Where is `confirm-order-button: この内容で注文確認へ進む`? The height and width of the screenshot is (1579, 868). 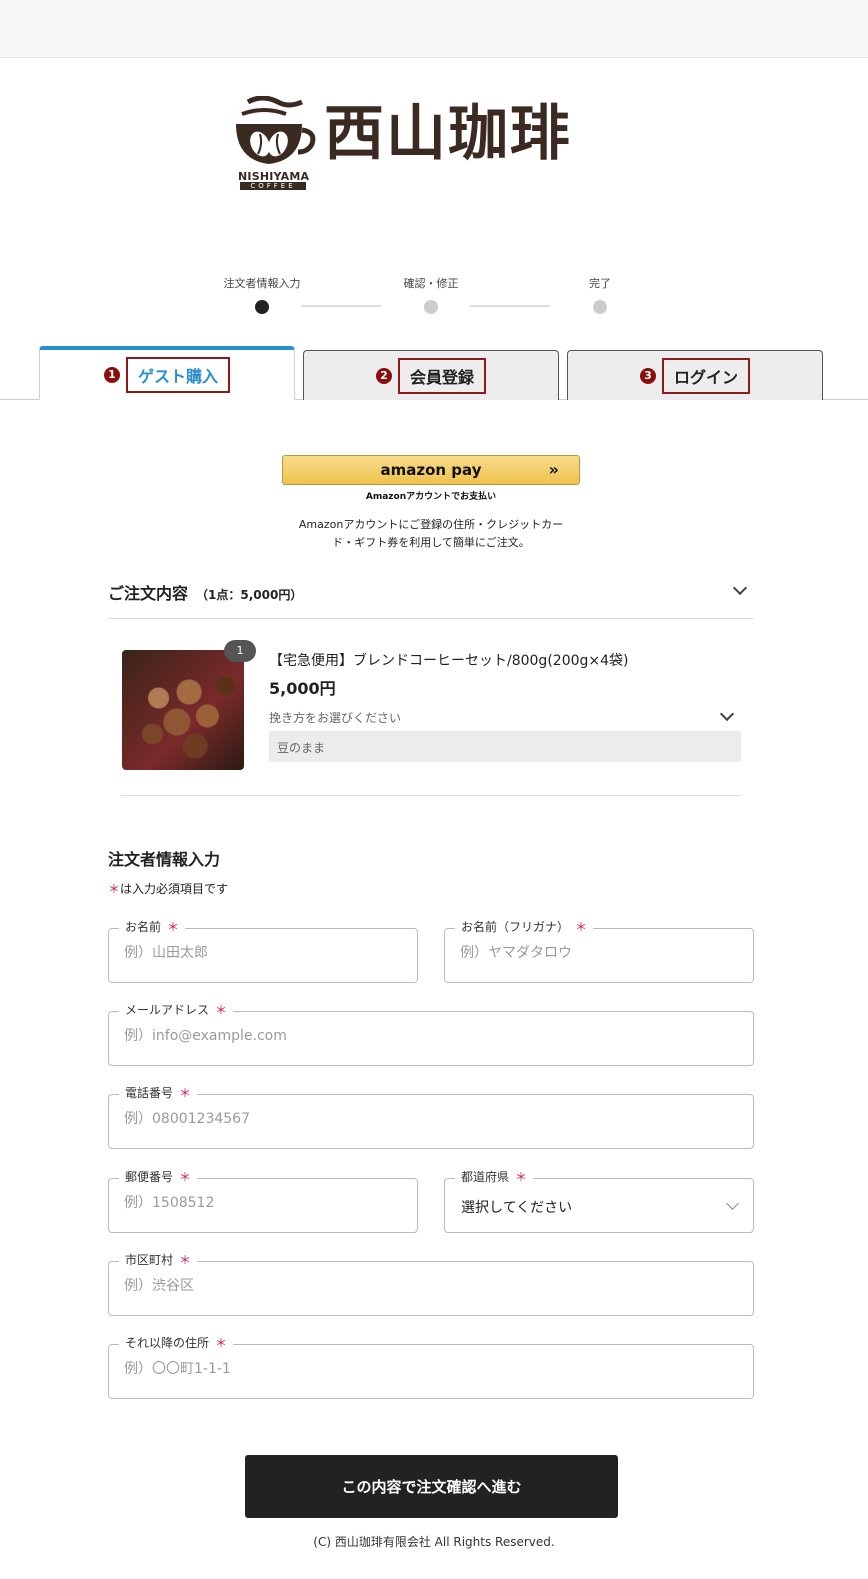 confirm-order-button: この内容で注文確認へ進む is located at coordinates (431, 1486).